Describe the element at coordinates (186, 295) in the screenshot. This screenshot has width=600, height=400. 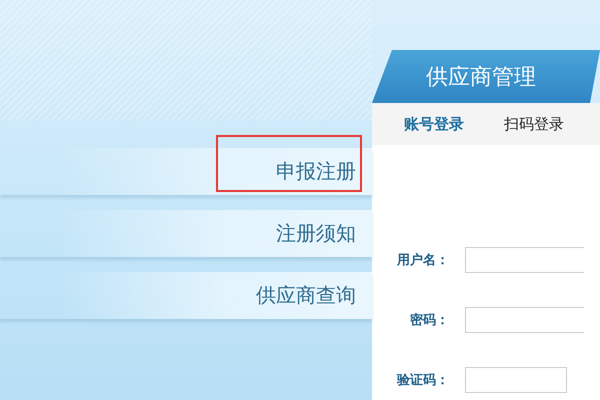
I see `menu-item: 供应商查询` at that location.